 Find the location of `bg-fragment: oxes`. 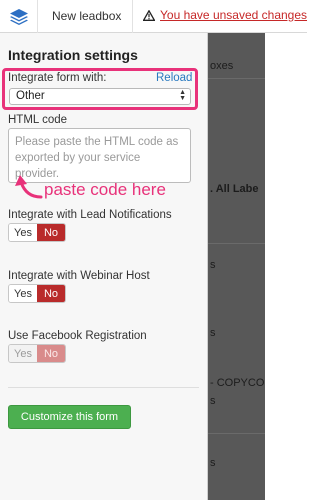

bg-fragment: oxes is located at coordinates (222, 66).